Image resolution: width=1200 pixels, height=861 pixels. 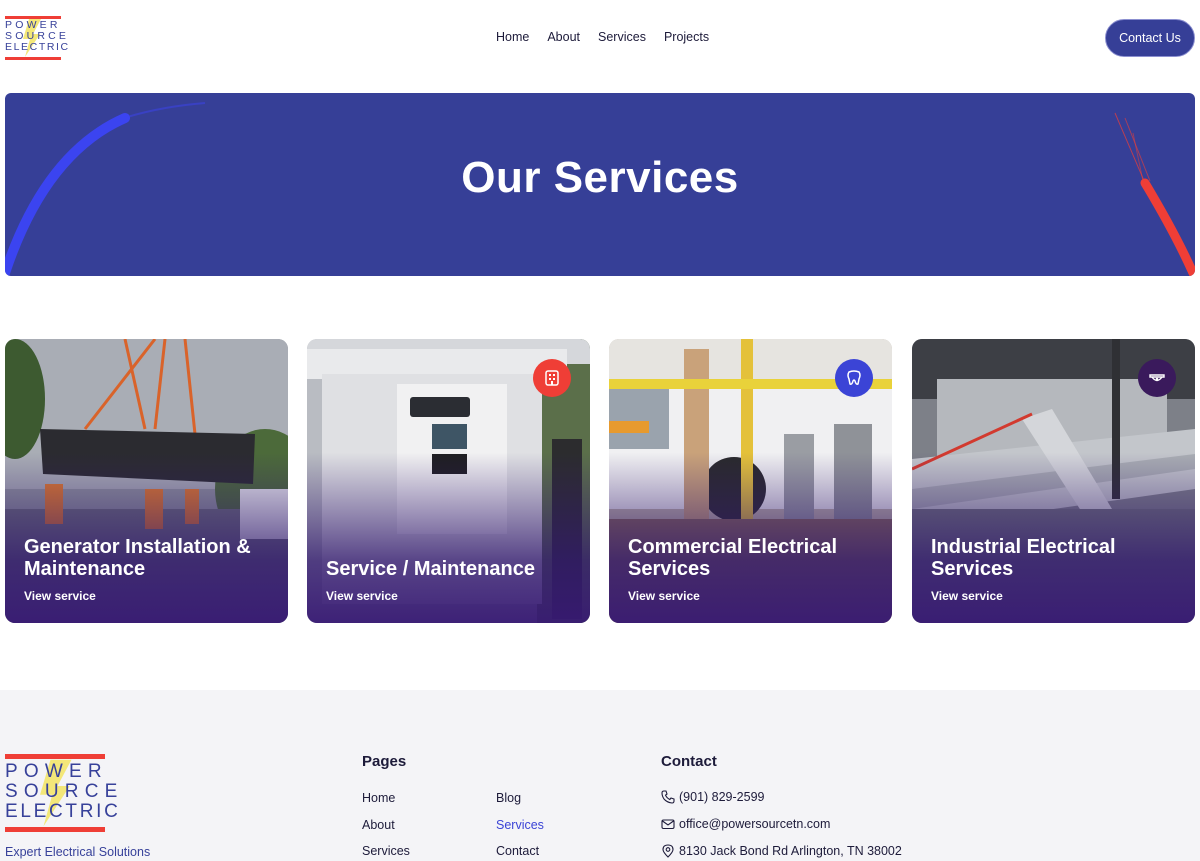 What do you see at coordinates (790, 851) in the screenshot?
I see `street-address: 8130 Jack Bond Rd Arlington, TN 38002` at bounding box center [790, 851].